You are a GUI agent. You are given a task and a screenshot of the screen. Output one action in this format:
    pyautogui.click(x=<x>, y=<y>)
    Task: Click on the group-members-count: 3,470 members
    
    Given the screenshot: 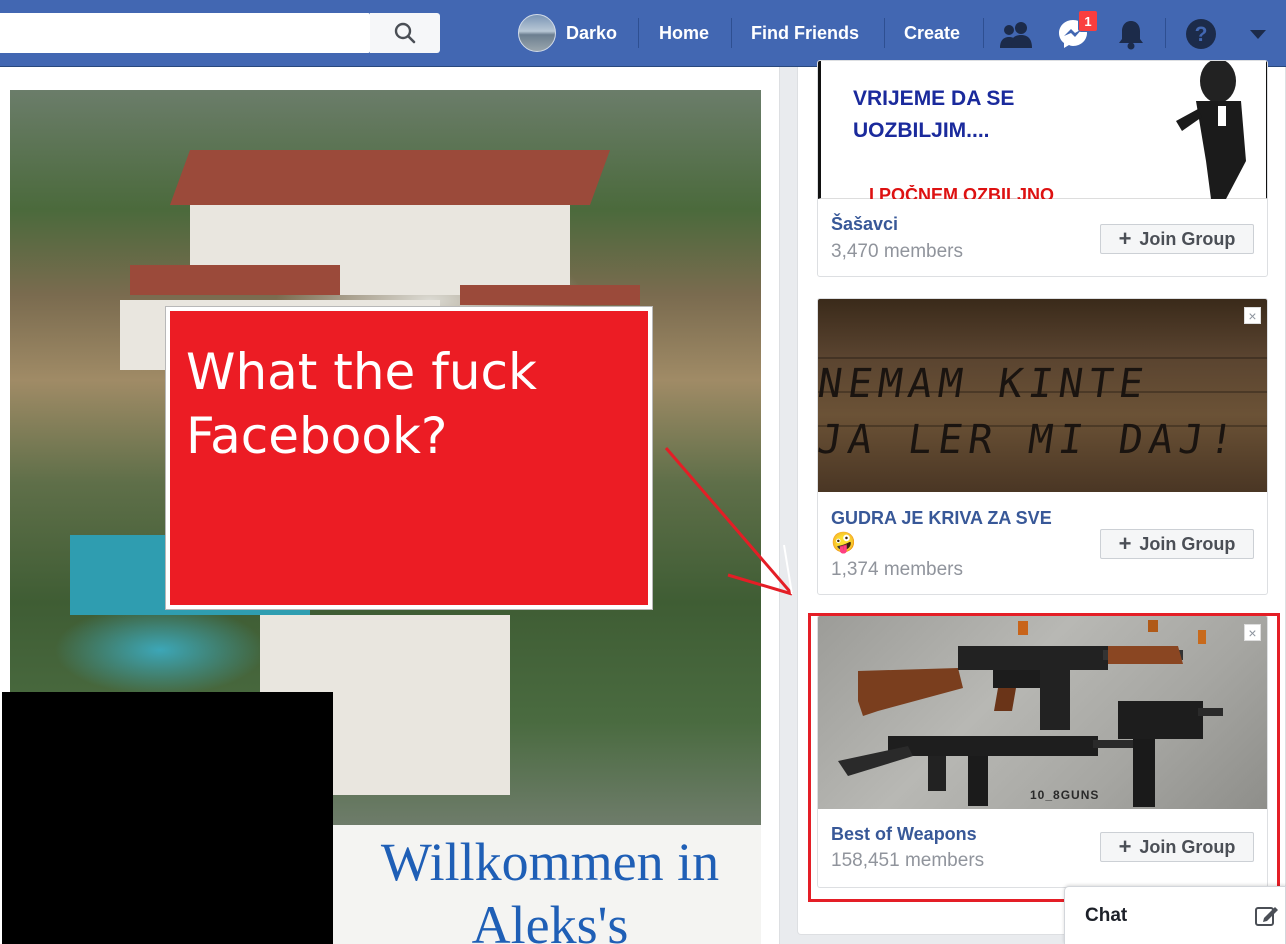 What is the action you would take?
    pyautogui.click(x=897, y=251)
    